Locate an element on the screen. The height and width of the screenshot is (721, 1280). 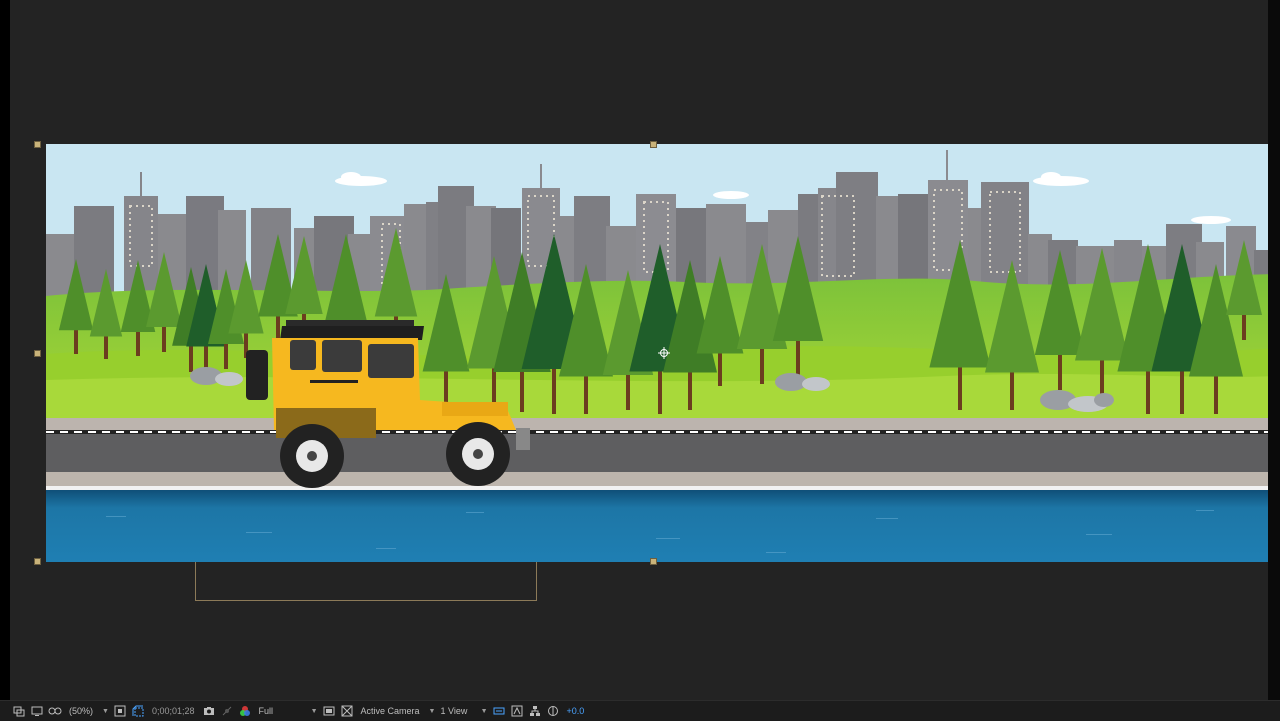
always-preview-icon is located at coordinates (19, 711).